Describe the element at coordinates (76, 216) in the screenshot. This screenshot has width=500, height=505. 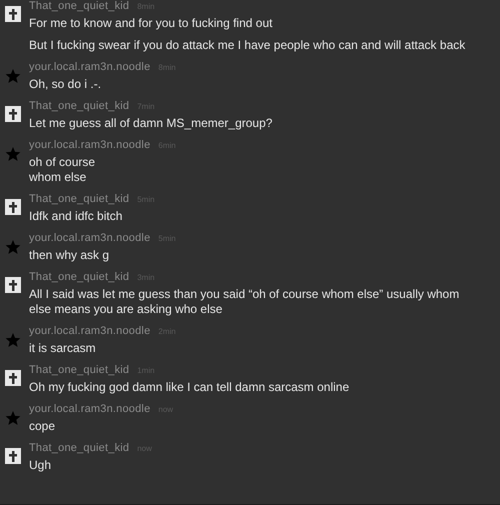
I see `message-text: Idfk and idfc bitch` at that location.